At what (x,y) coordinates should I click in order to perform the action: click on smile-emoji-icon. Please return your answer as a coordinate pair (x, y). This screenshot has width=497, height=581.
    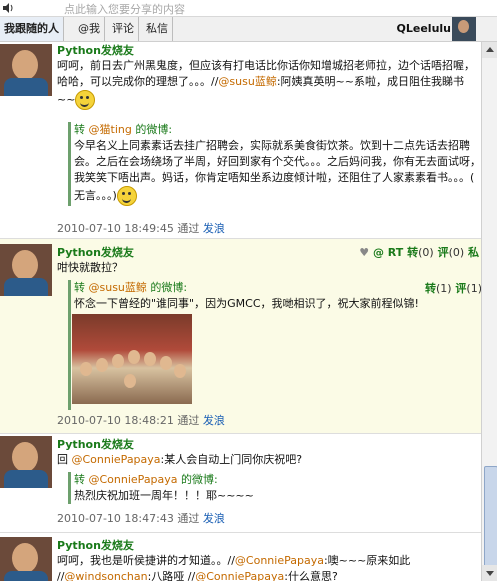
    Looking at the image, I should click on (85, 100).